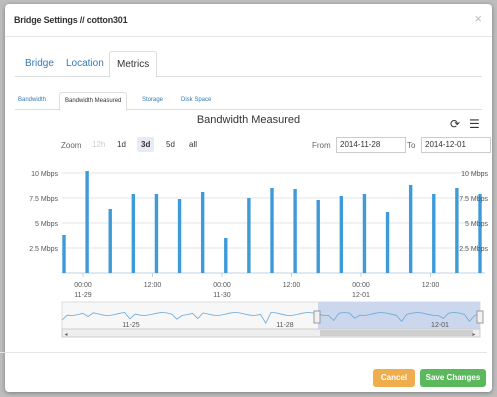  Describe the element at coordinates (476, 224) in the screenshot. I see `y-tick-label-right: 5 Mbps` at that location.